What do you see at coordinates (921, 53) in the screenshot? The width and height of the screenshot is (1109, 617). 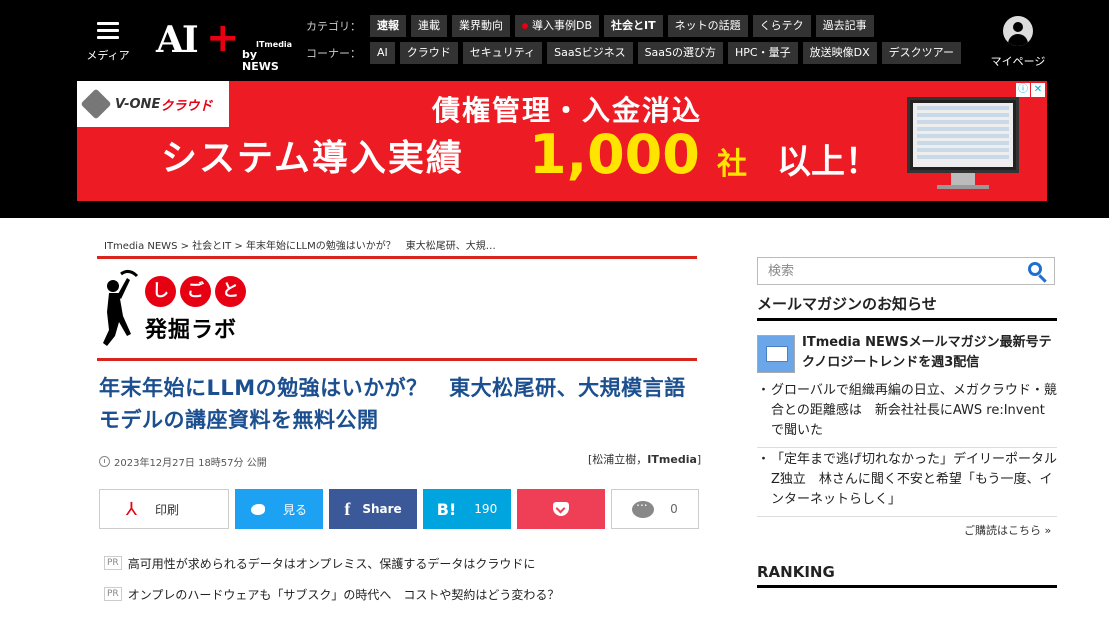 I see `corner-chip-desktour: デスクツアー` at bounding box center [921, 53].